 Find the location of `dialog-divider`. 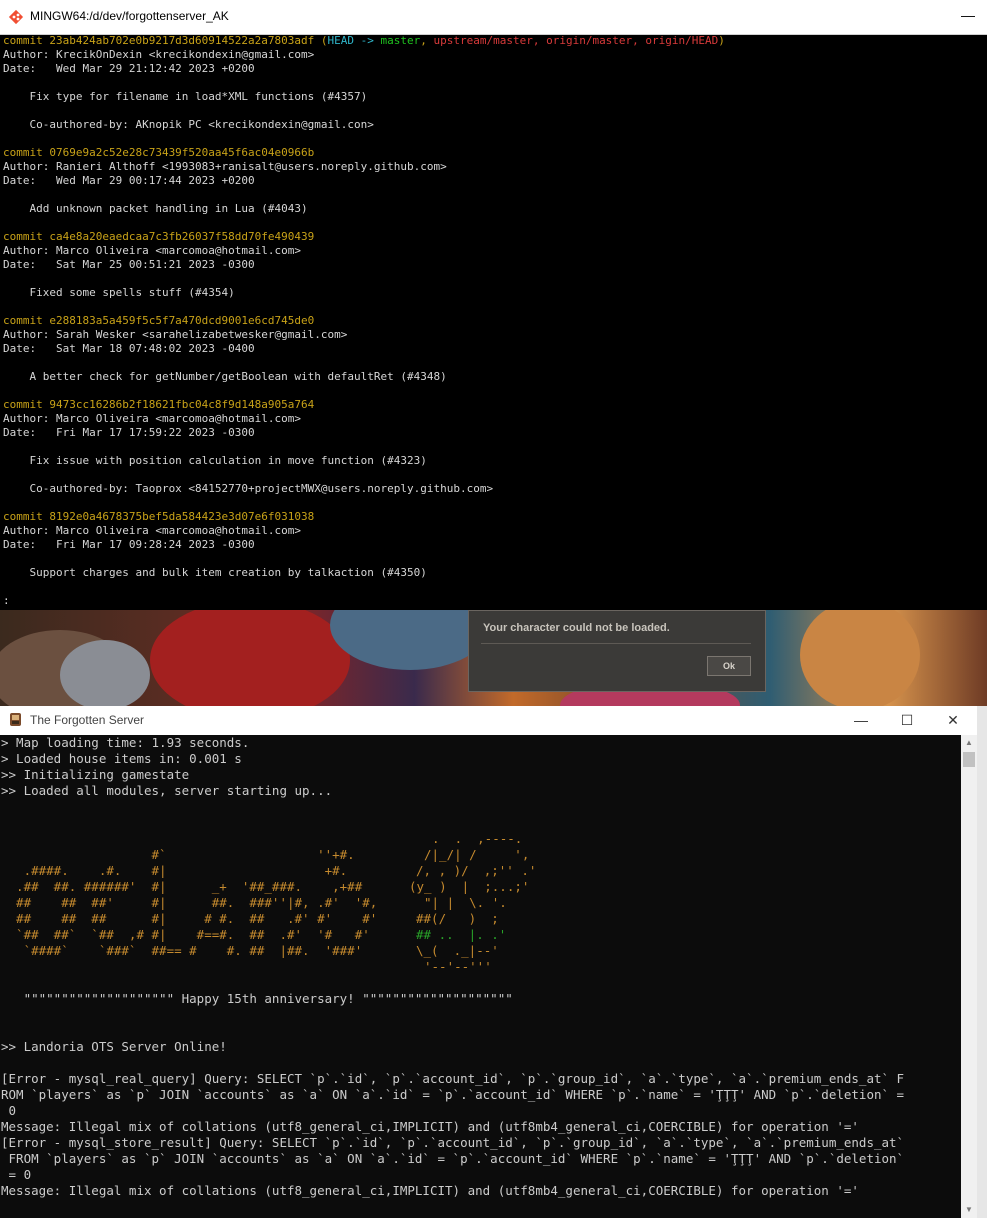

dialog-divider is located at coordinates (616, 643).